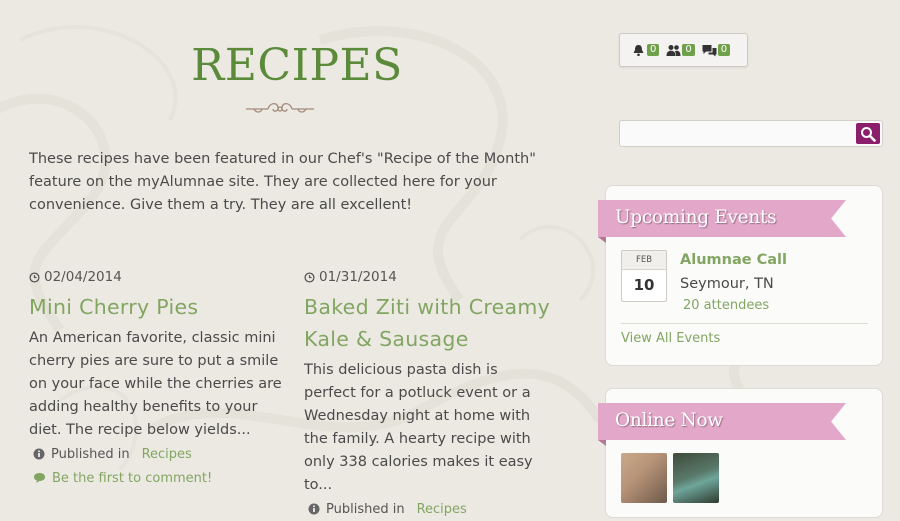 The image size is (900, 521). I want to click on bell-icon, so click(638, 50).